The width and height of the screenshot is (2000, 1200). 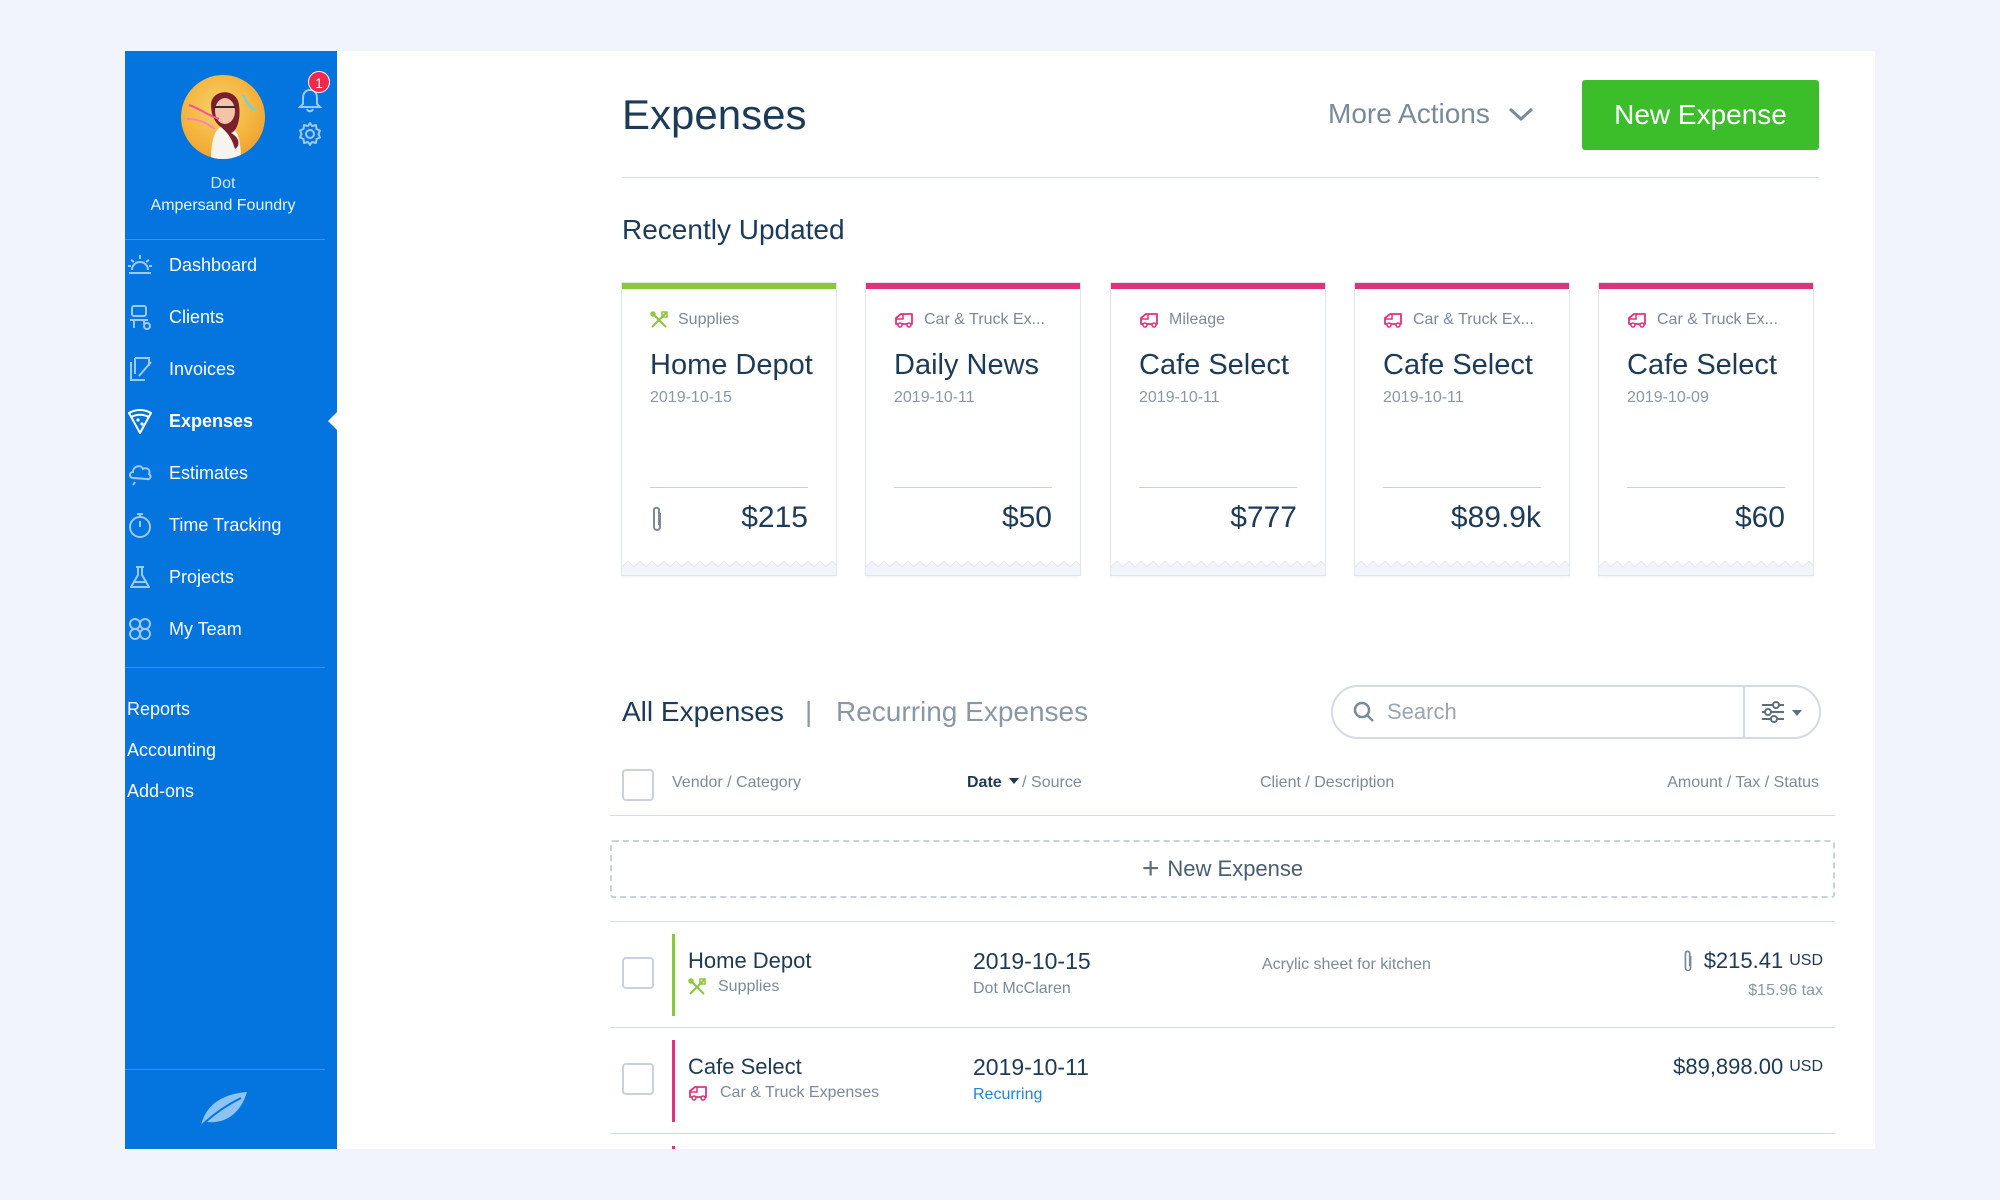 I want to click on card-vendor: Cafe Select, so click(x=1458, y=365).